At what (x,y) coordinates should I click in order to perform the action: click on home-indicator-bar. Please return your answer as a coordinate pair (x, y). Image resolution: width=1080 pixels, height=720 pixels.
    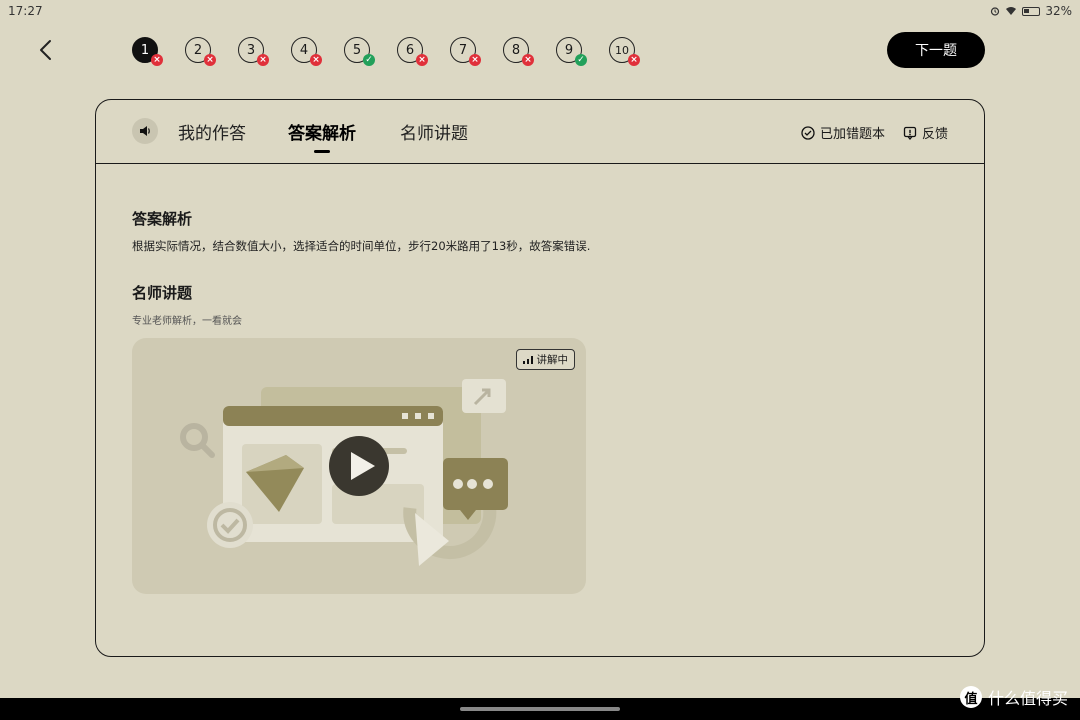
    Looking at the image, I should click on (540, 709).